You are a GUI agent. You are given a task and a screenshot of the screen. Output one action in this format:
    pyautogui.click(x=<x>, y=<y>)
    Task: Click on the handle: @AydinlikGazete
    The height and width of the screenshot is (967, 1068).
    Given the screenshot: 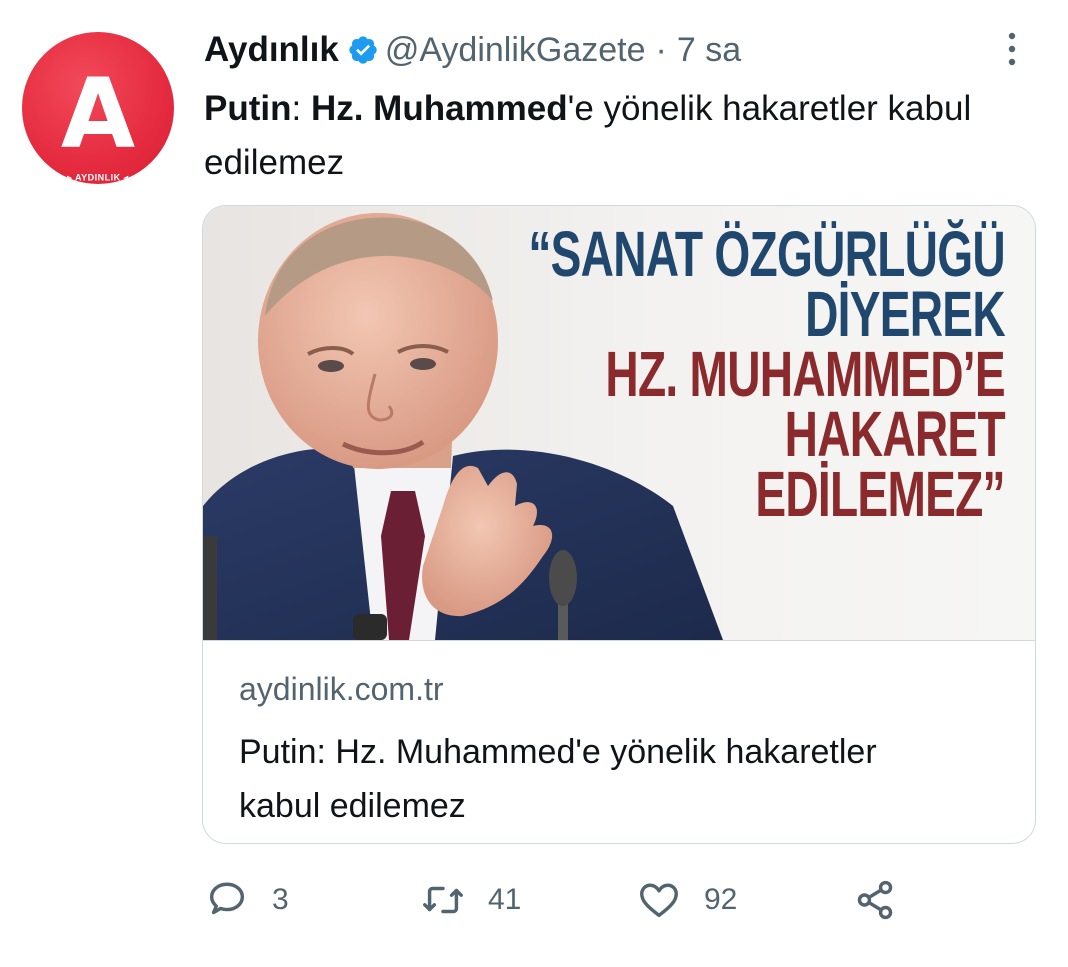 What is the action you would take?
    pyautogui.click(x=515, y=50)
    